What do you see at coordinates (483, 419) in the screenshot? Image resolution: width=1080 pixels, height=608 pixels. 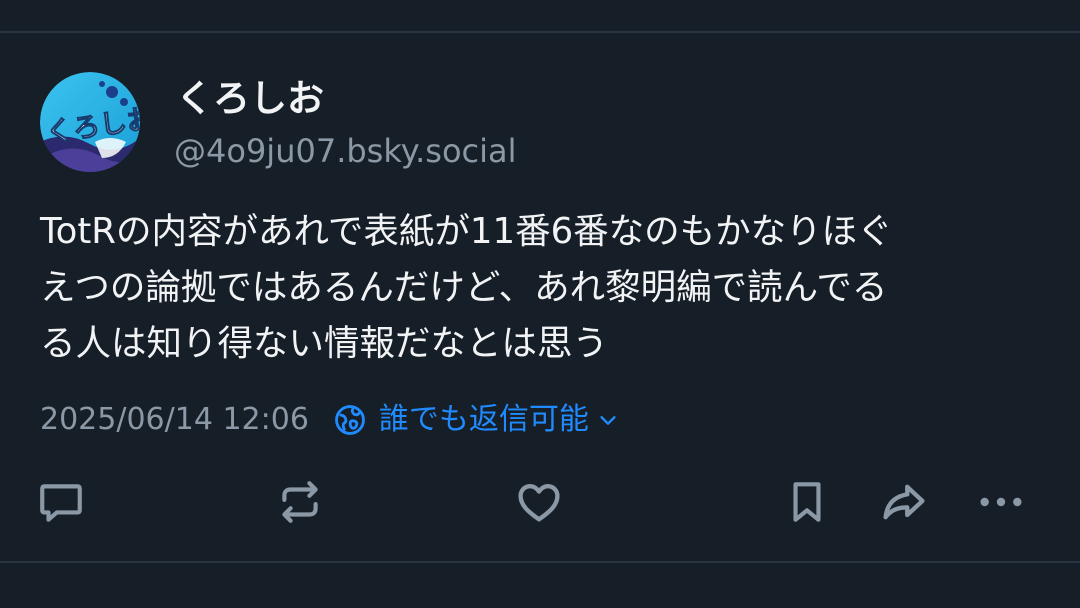 I see `reply-setting-label: 誰でも返信可能` at bounding box center [483, 419].